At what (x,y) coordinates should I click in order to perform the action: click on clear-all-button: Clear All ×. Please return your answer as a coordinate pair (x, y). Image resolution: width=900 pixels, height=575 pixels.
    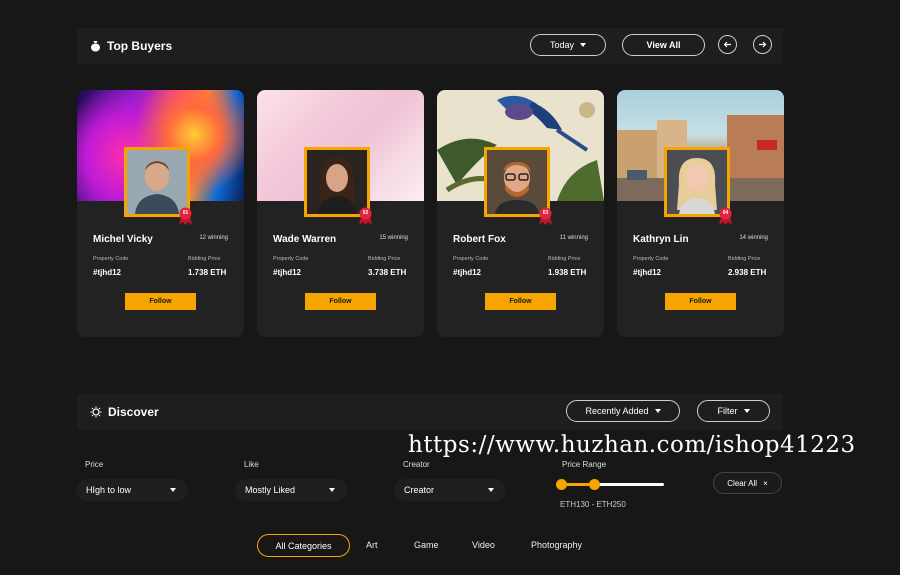
    Looking at the image, I should click on (747, 483).